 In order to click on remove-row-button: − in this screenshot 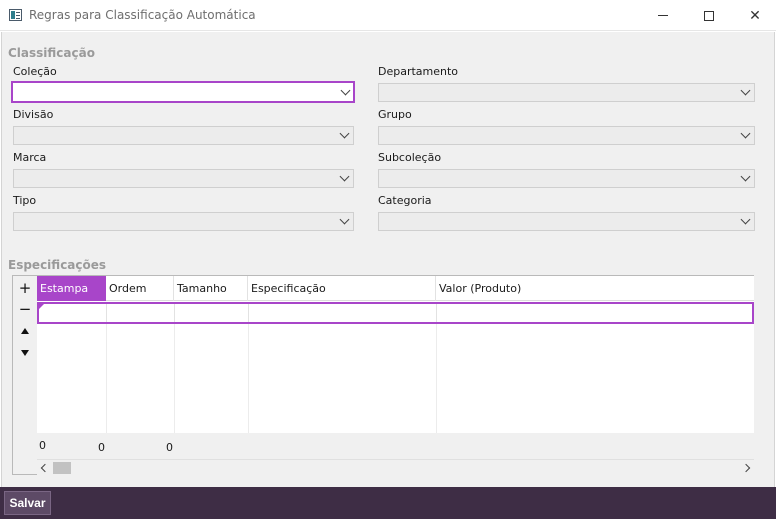, I will do `click(25, 309)`.